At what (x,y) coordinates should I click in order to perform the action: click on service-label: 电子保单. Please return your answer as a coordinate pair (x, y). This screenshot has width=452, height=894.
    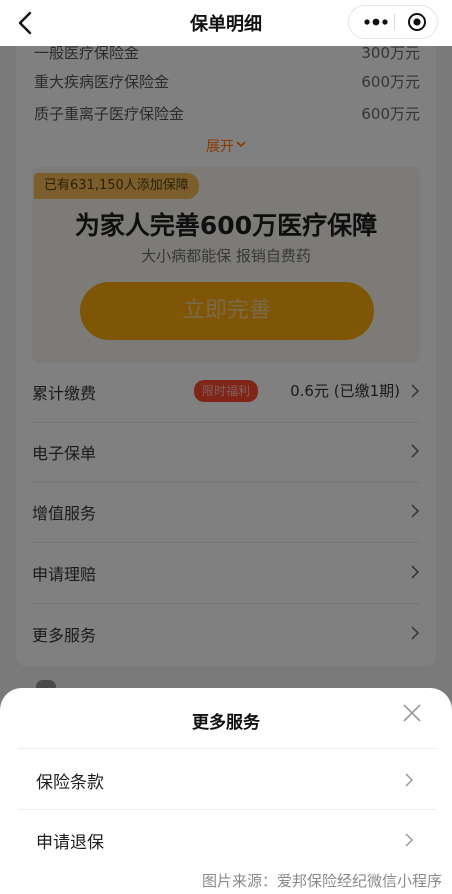
    Looking at the image, I should click on (64, 453).